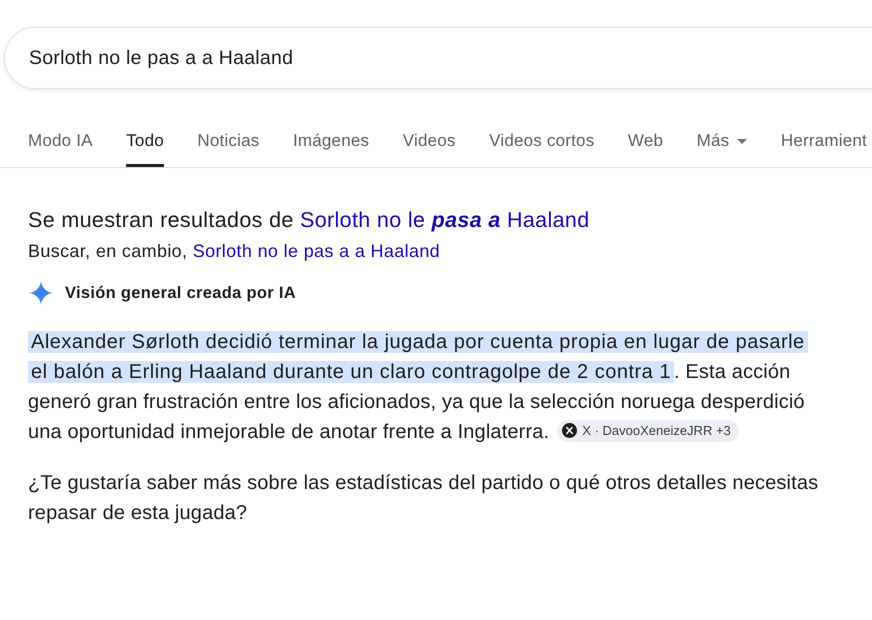  I want to click on spelling-notice: Se muestran resultados de Sorloth no le pasa a Haaland, so click(309, 220).